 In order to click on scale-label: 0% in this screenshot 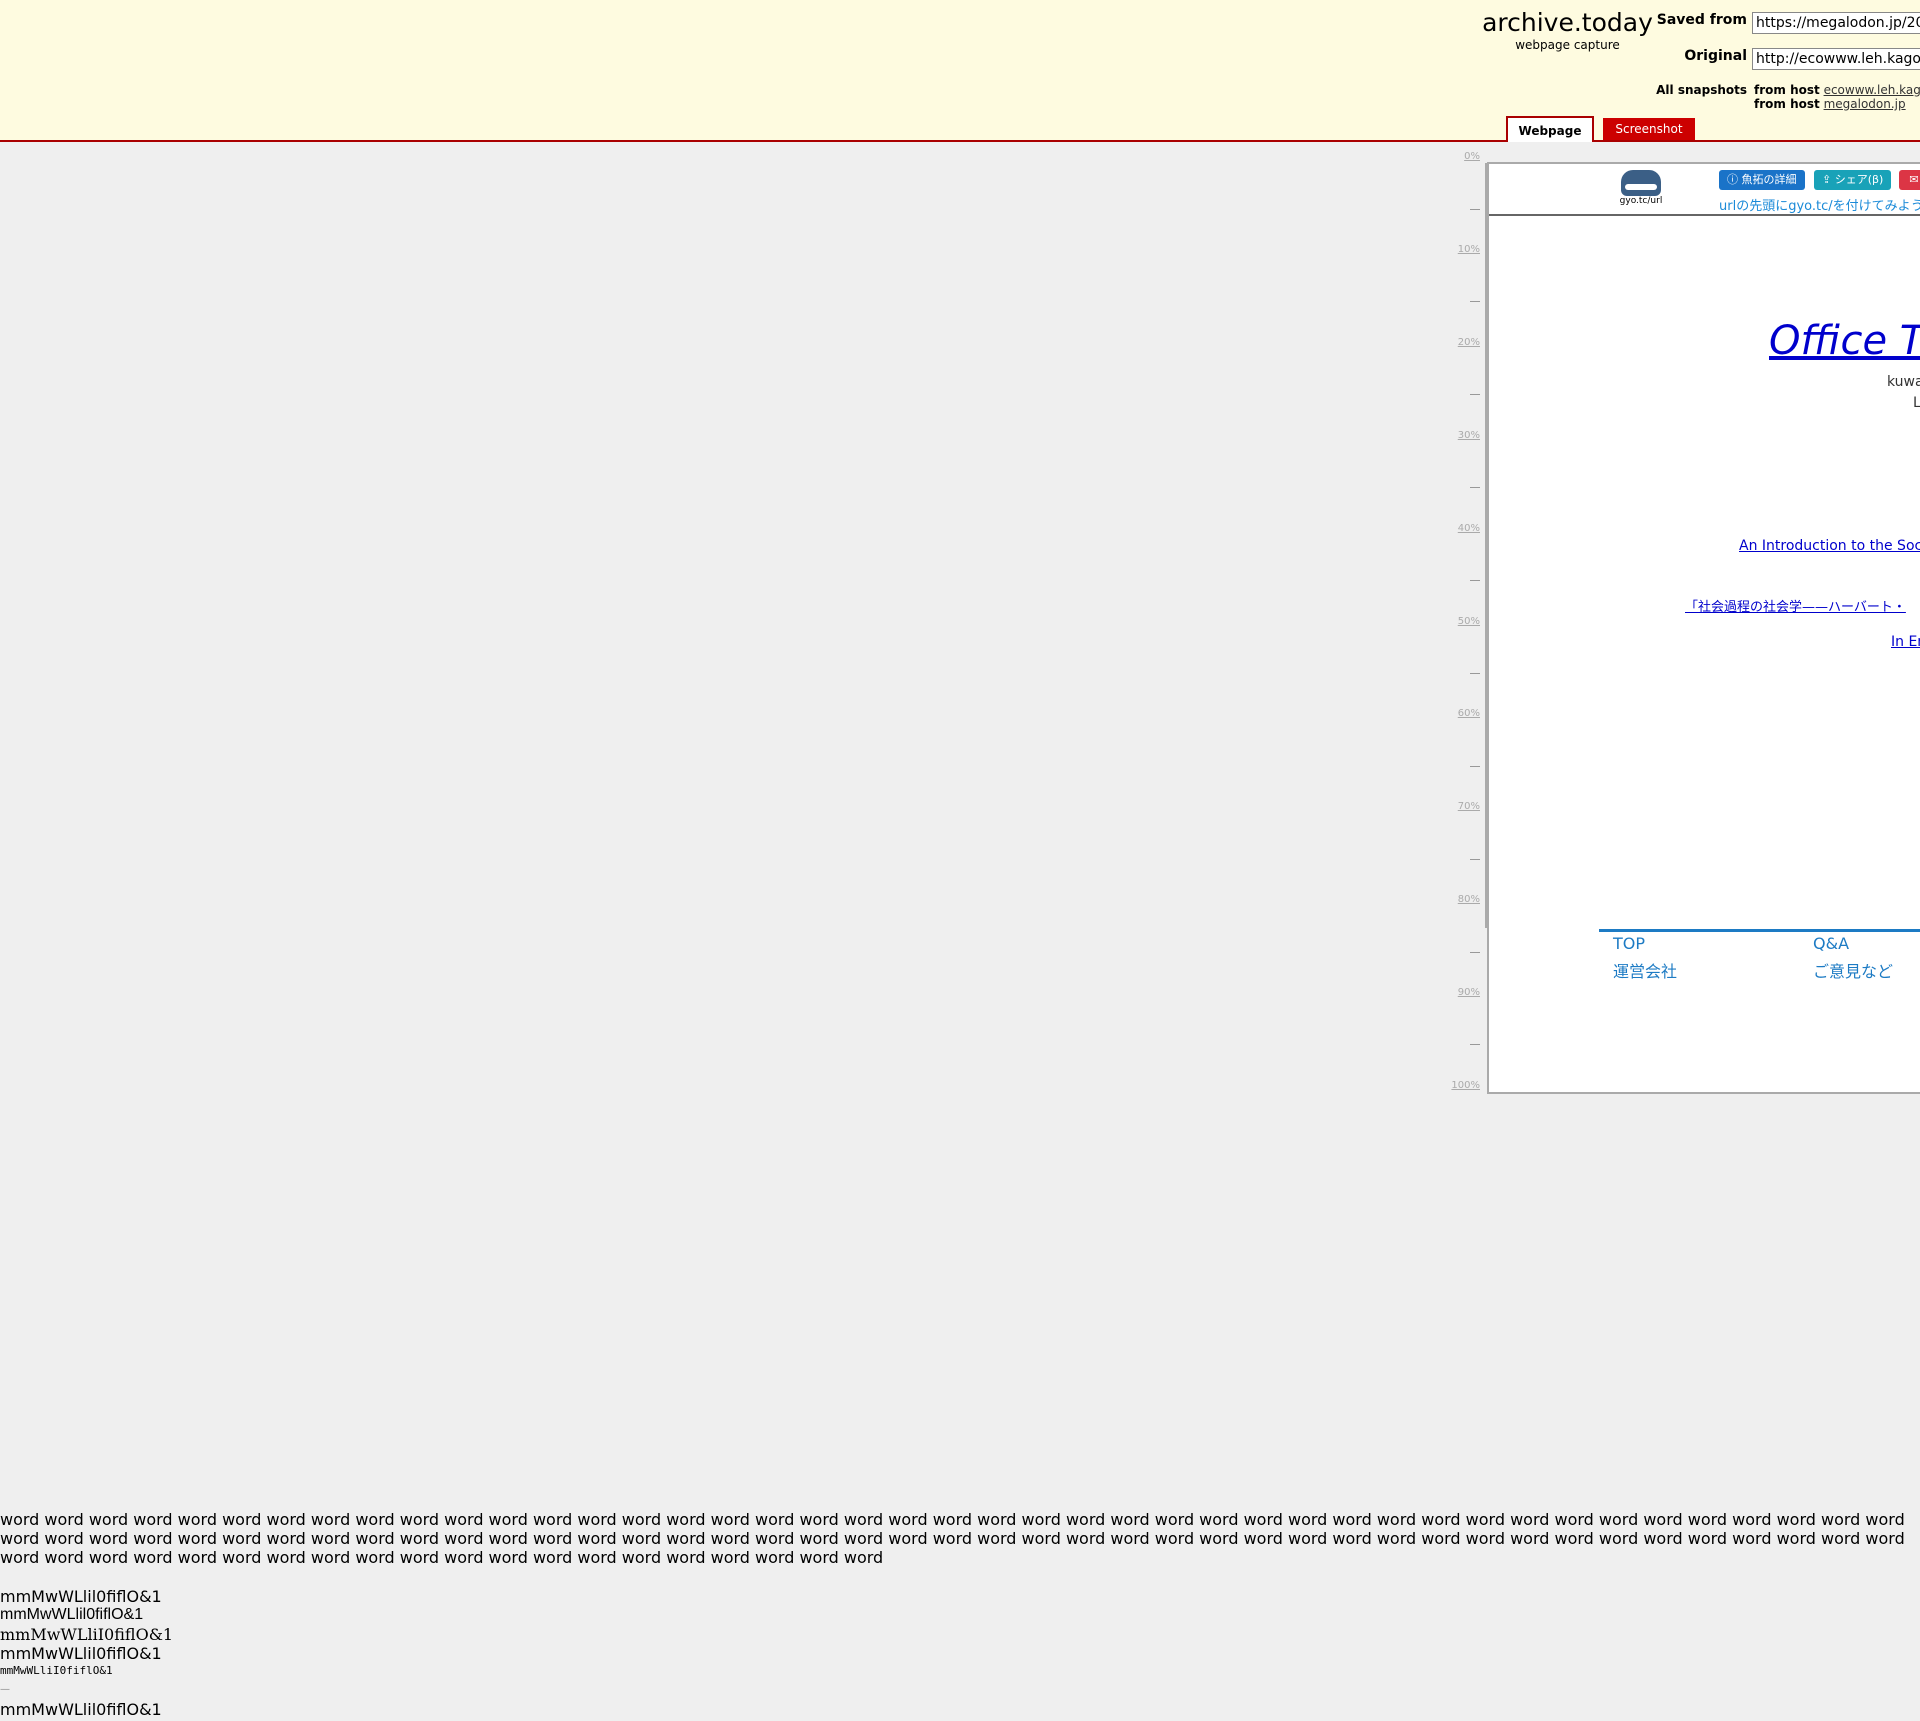, I will do `click(1472, 156)`.